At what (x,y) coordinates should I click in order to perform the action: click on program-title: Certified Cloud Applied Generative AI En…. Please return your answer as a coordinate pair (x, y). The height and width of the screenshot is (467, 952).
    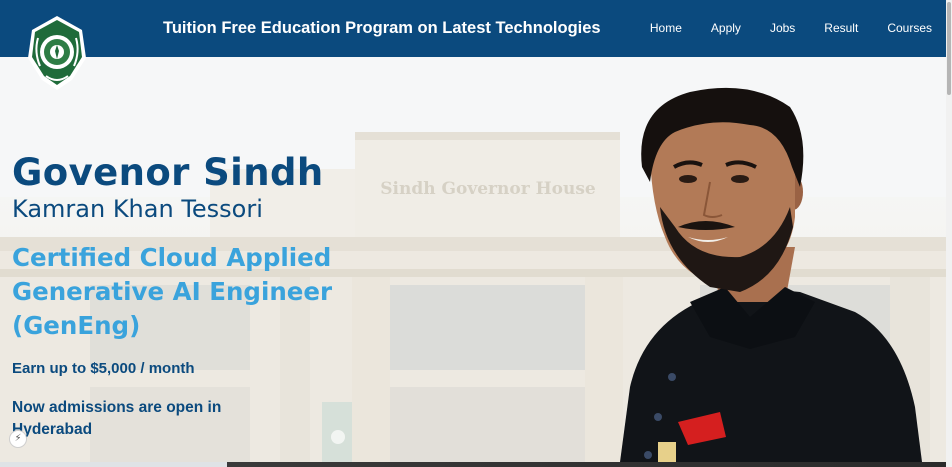
    Looking at the image, I should click on (172, 291).